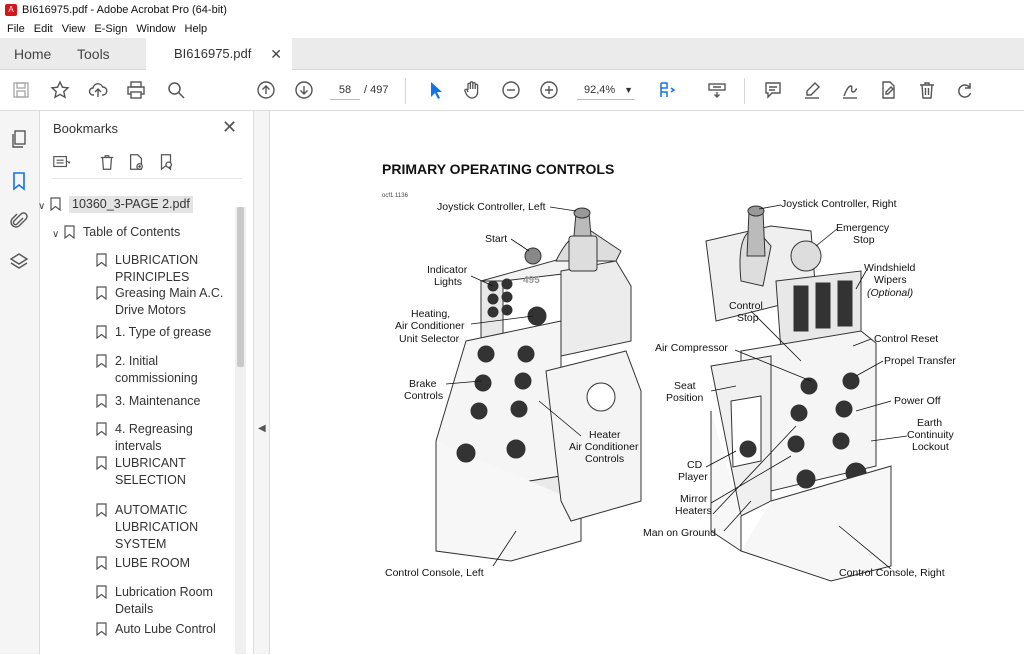 This screenshot has width=1024, height=655. What do you see at coordinates (472, 90) in the screenshot?
I see `hand-tool-icon` at bounding box center [472, 90].